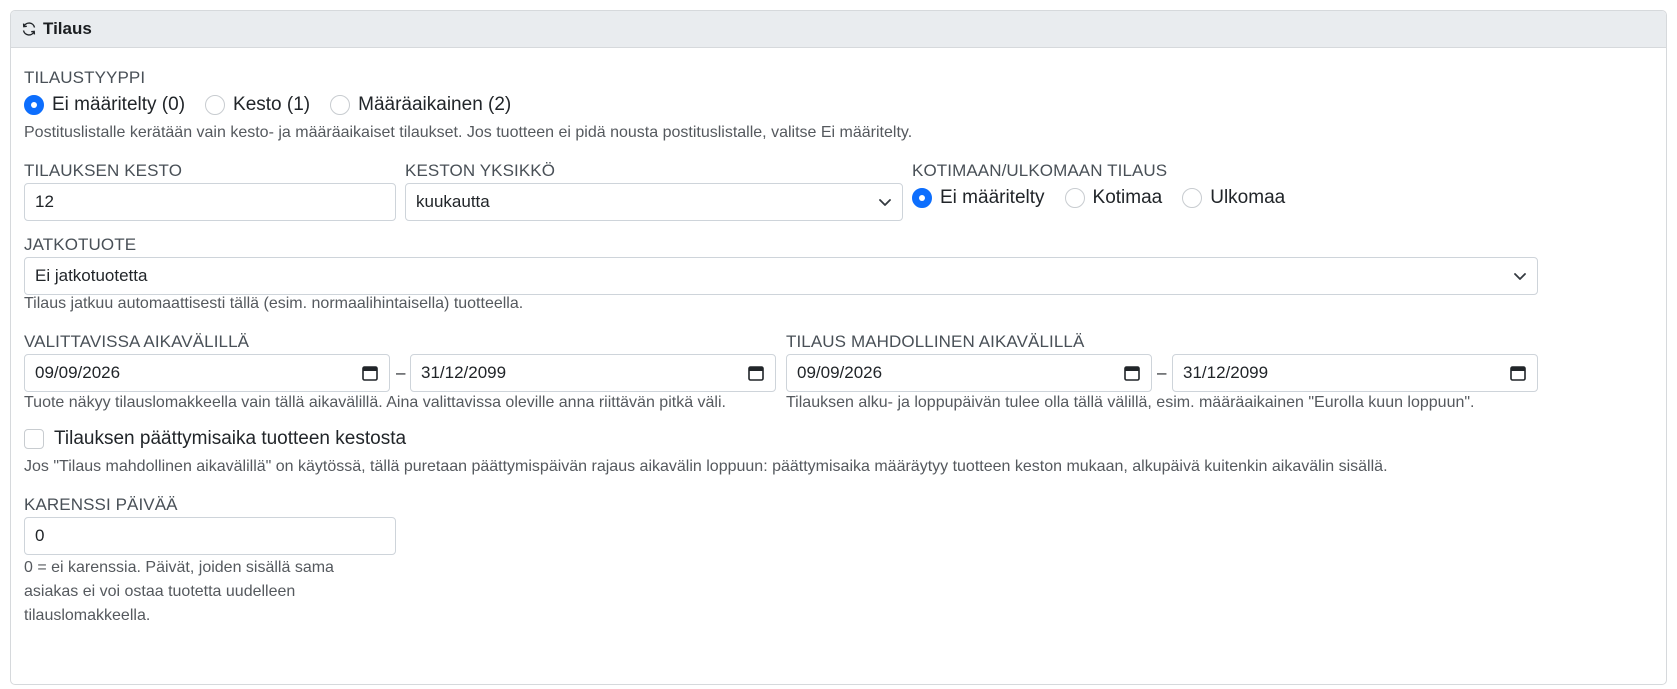 The height and width of the screenshot is (689, 1677). What do you see at coordinates (435, 104) in the screenshot?
I see `radio-label: Määräaikainen (2)` at bounding box center [435, 104].